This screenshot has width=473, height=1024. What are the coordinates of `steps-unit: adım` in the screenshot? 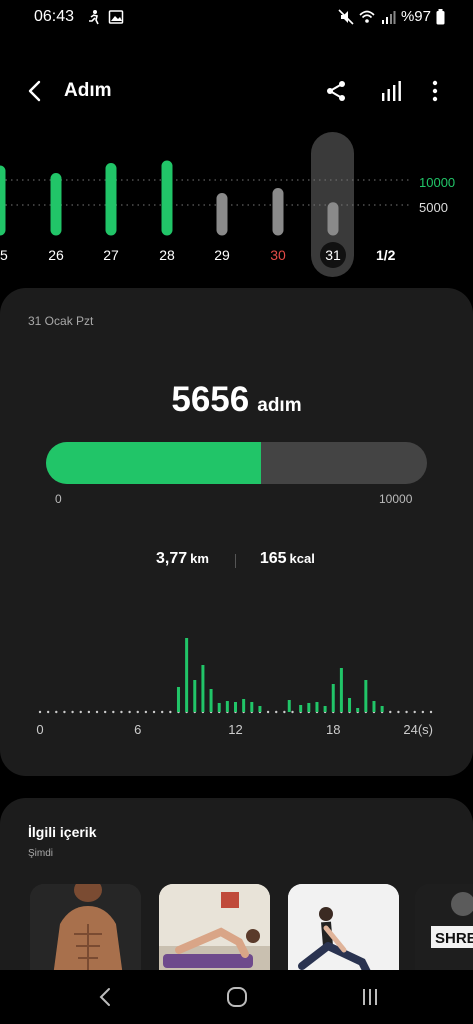 It's located at (279, 405).